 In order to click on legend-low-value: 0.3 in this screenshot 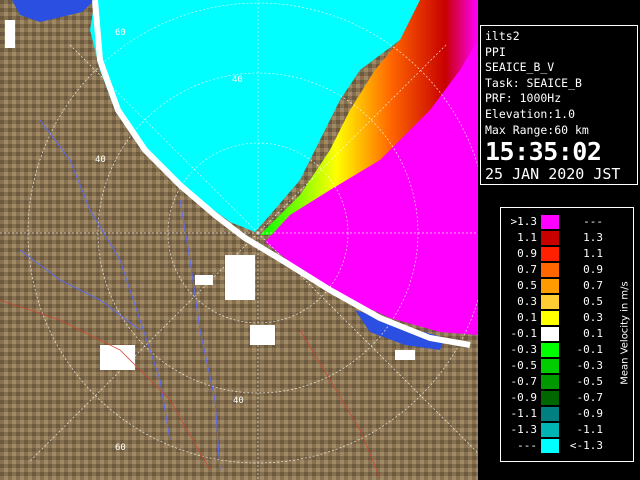, I will do `click(527, 301)`.